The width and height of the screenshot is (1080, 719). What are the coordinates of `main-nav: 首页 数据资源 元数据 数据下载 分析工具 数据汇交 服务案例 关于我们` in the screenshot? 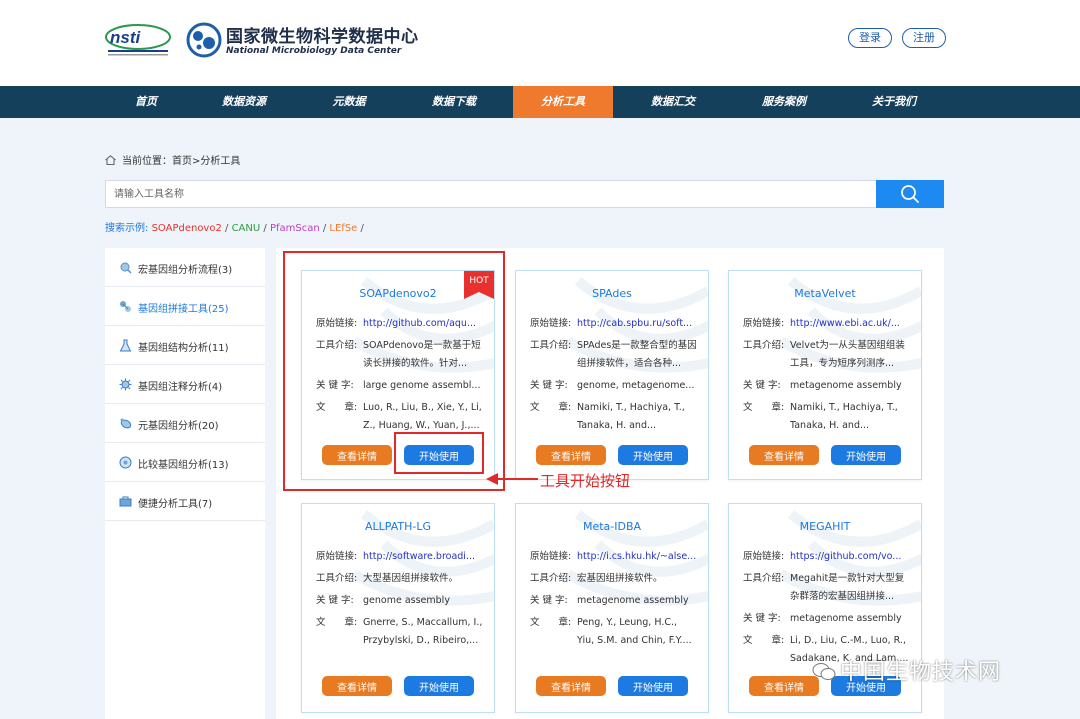 It's located at (540, 102).